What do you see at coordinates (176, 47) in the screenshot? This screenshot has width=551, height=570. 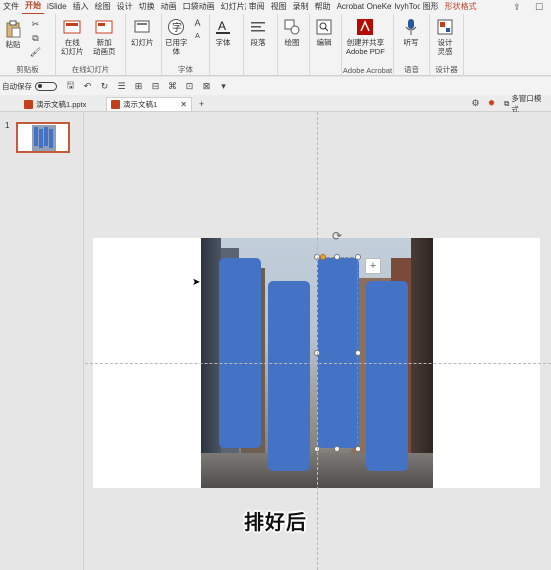 I see `used-fonts-label: 已用字 体` at bounding box center [176, 47].